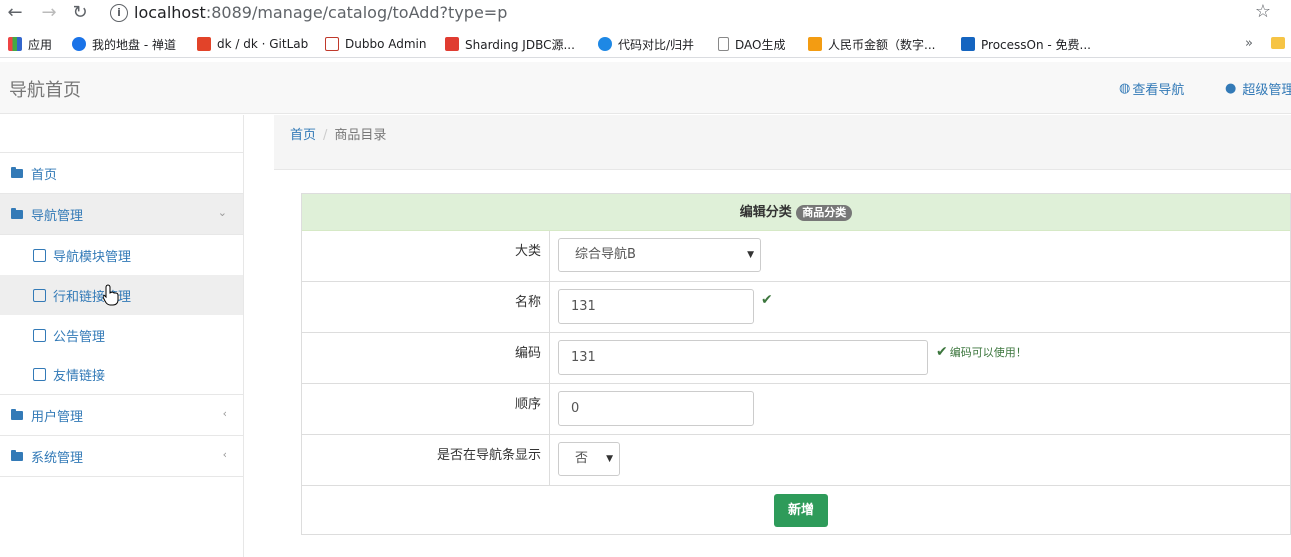 The height and width of the screenshot is (557, 1291). Describe the element at coordinates (426, 358) in the screenshot. I see `code-label: 编码` at that location.